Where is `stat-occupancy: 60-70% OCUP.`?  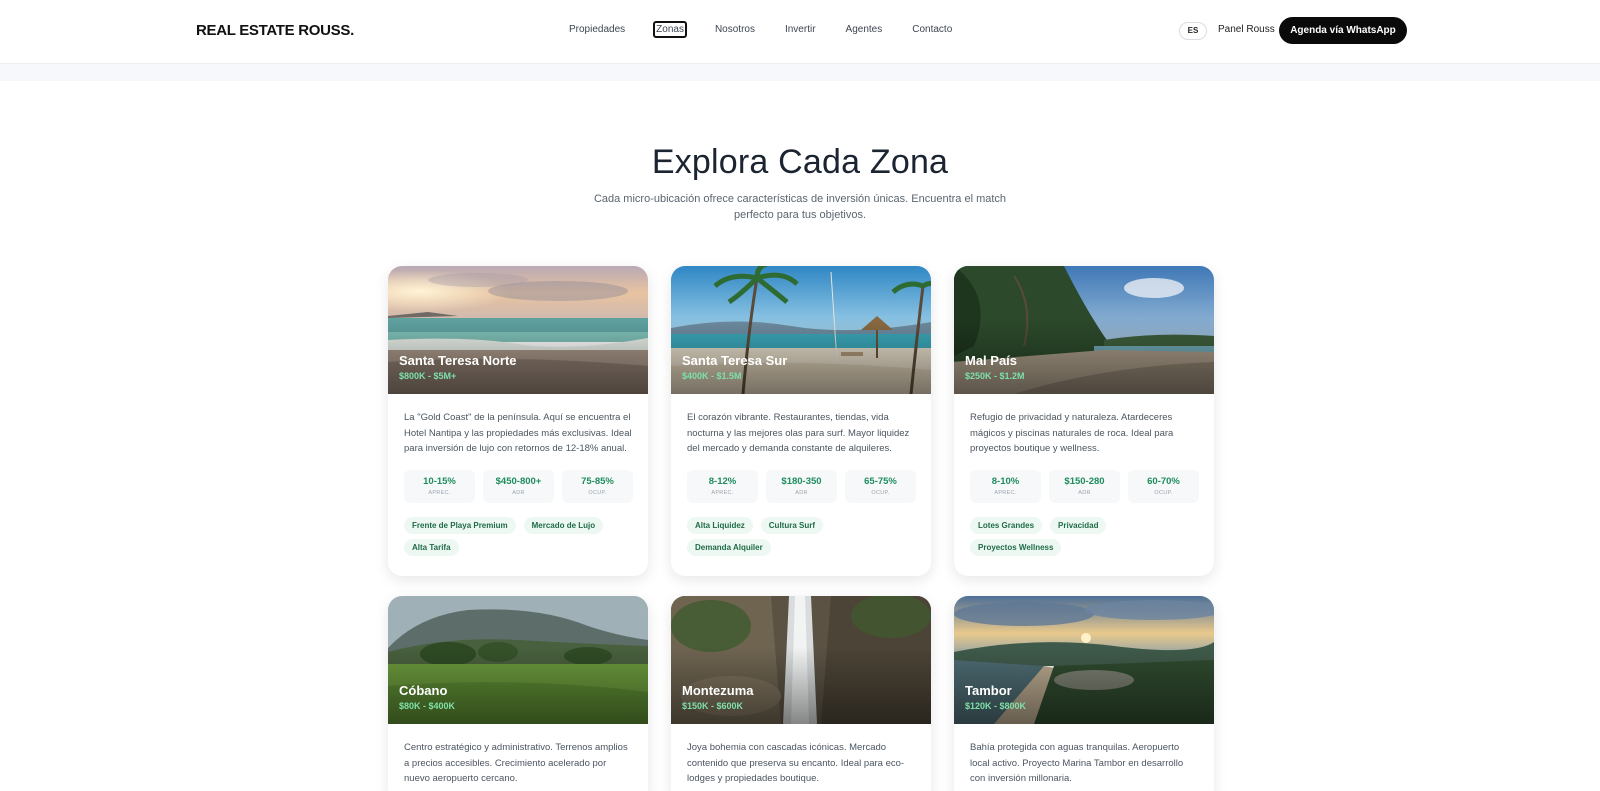 stat-occupancy: 60-70% OCUP. is located at coordinates (1163, 486).